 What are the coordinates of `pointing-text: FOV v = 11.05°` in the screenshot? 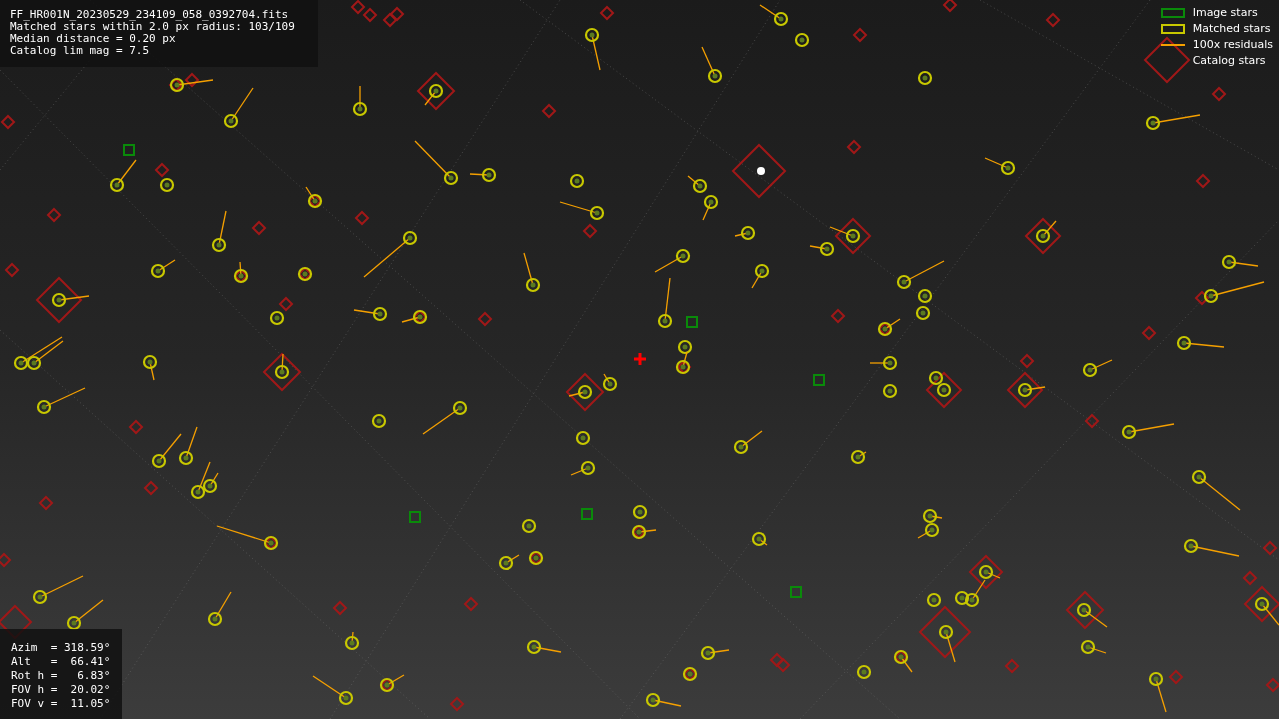 It's located at (61, 704).